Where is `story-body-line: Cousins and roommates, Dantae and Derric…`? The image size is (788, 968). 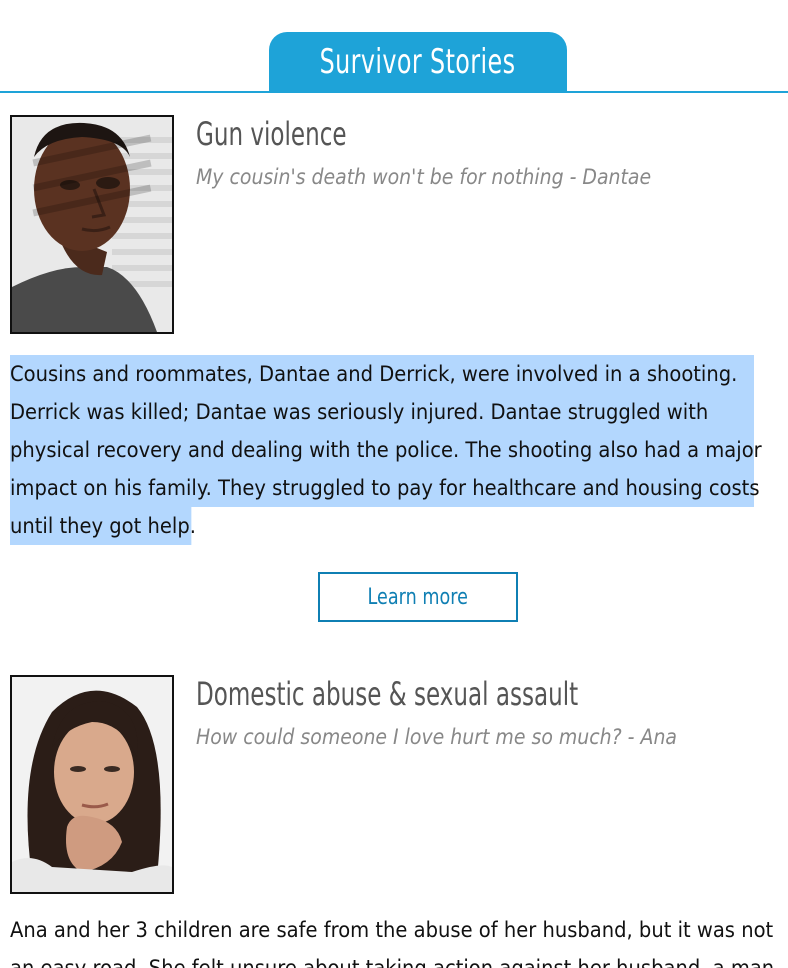
story-body-line: Cousins and roommates, Dantae and Derric… is located at coordinates (382, 374).